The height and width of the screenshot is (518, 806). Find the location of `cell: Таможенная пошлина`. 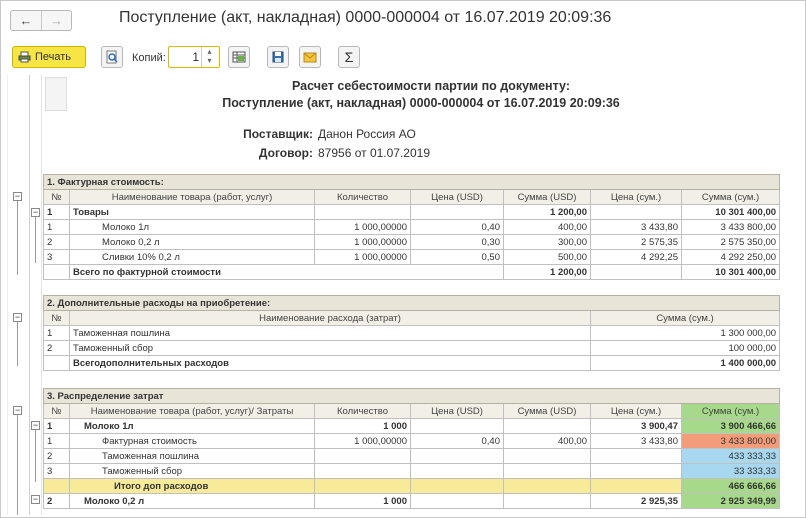

cell: Таможенная пошлина is located at coordinates (192, 456).